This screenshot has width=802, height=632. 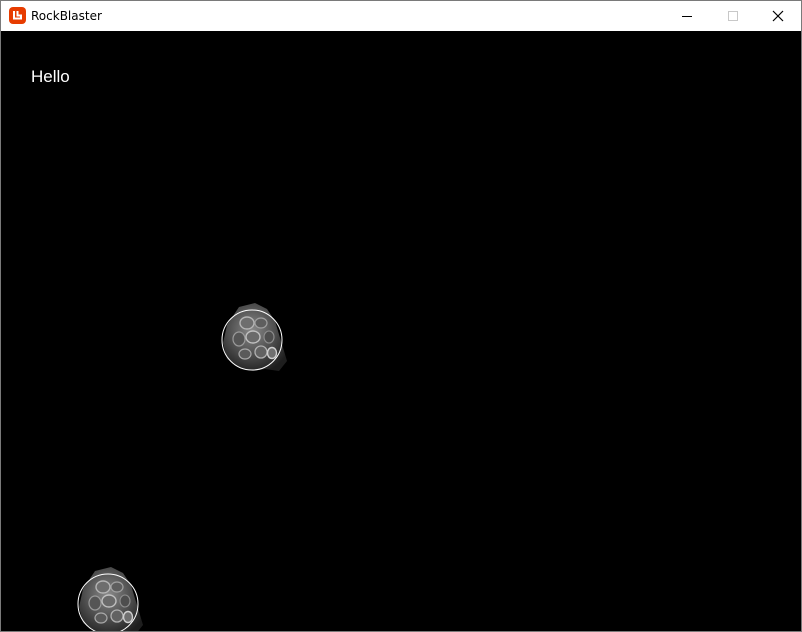 I want to click on close-button, so click(x=778, y=16).